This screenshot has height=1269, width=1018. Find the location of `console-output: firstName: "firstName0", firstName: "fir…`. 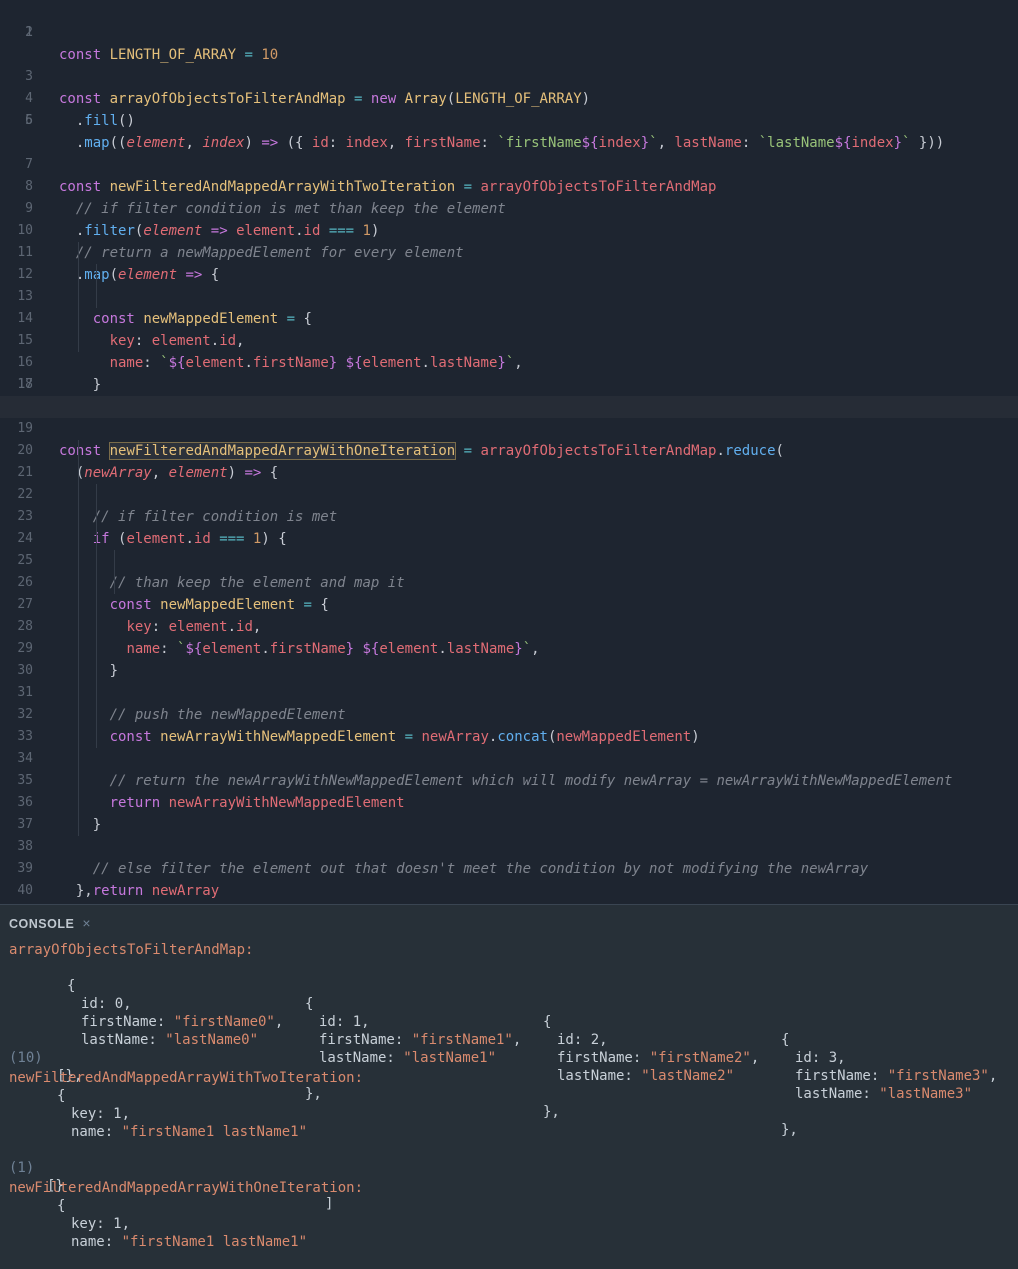

console-output: firstName: "firstName0", firstName: "fir… is located at coordinates (539, 1049).